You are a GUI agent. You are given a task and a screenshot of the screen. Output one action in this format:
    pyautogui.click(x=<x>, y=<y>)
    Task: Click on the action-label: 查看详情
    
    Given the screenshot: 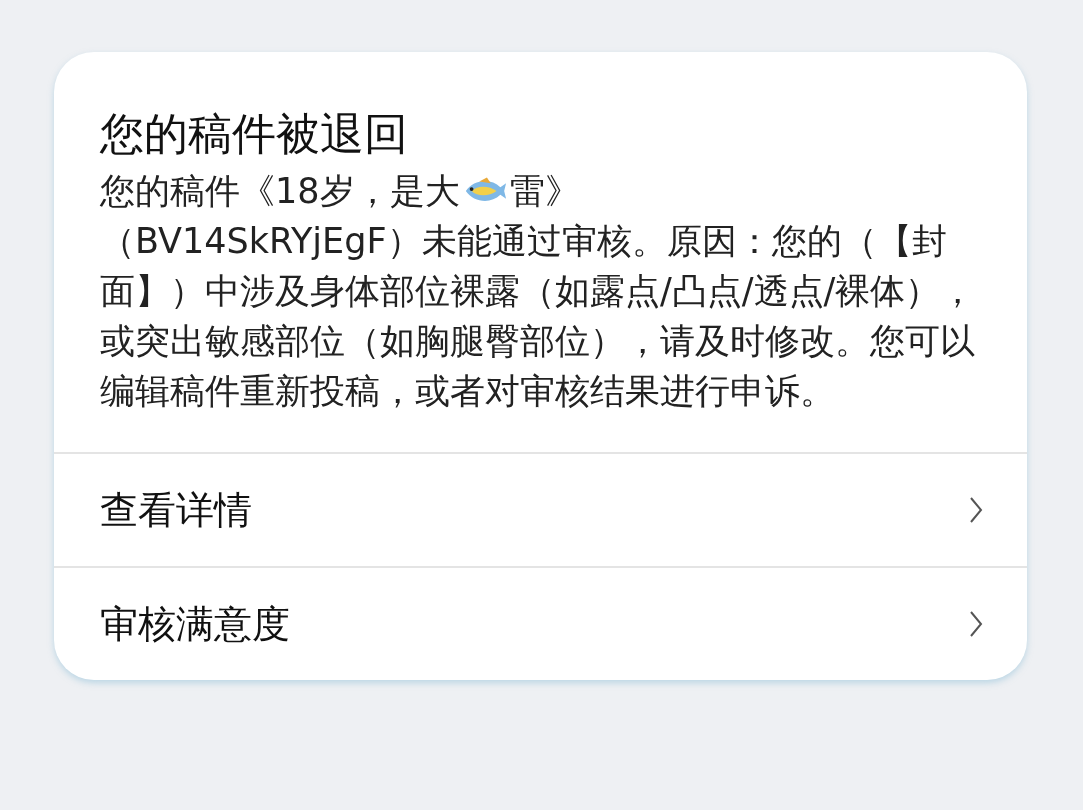 What is the action you would take?
    pyautogui.click(x=176, y=510)
    